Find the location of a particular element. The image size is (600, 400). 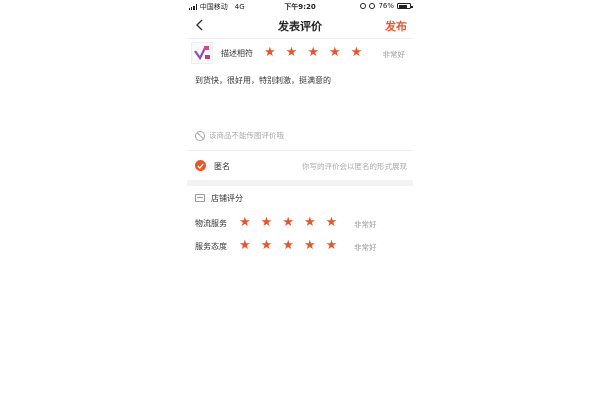

photo-notice-text: 该商品不能传图评价哦 is located at coordinates (246, 135).